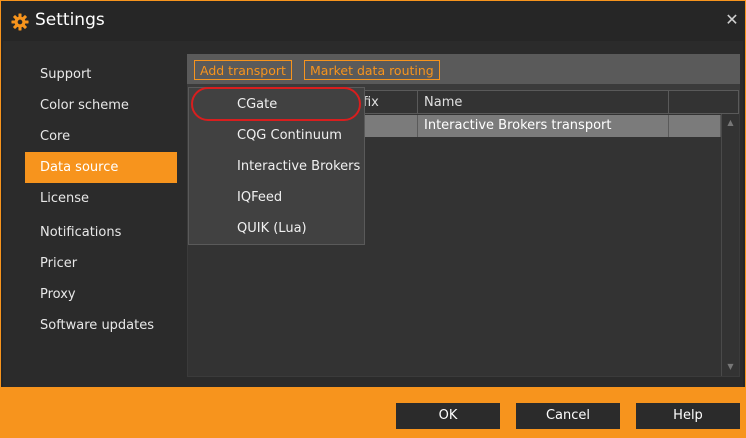 The image size is (746, 438). I want to click on sidebar-item-software-updates: Software updates, so click(101, 325).